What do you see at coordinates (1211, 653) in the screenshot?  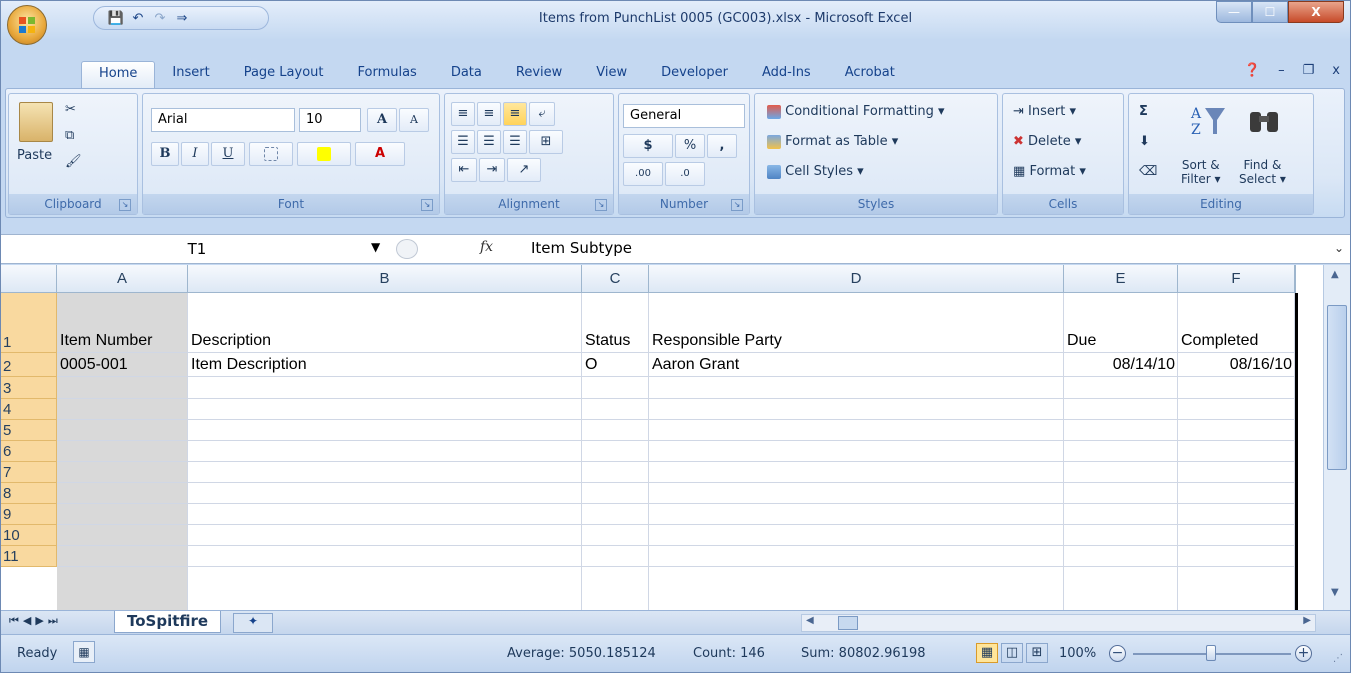 I see `zoom-slider-thumb` at bounding box center [1211, 653].